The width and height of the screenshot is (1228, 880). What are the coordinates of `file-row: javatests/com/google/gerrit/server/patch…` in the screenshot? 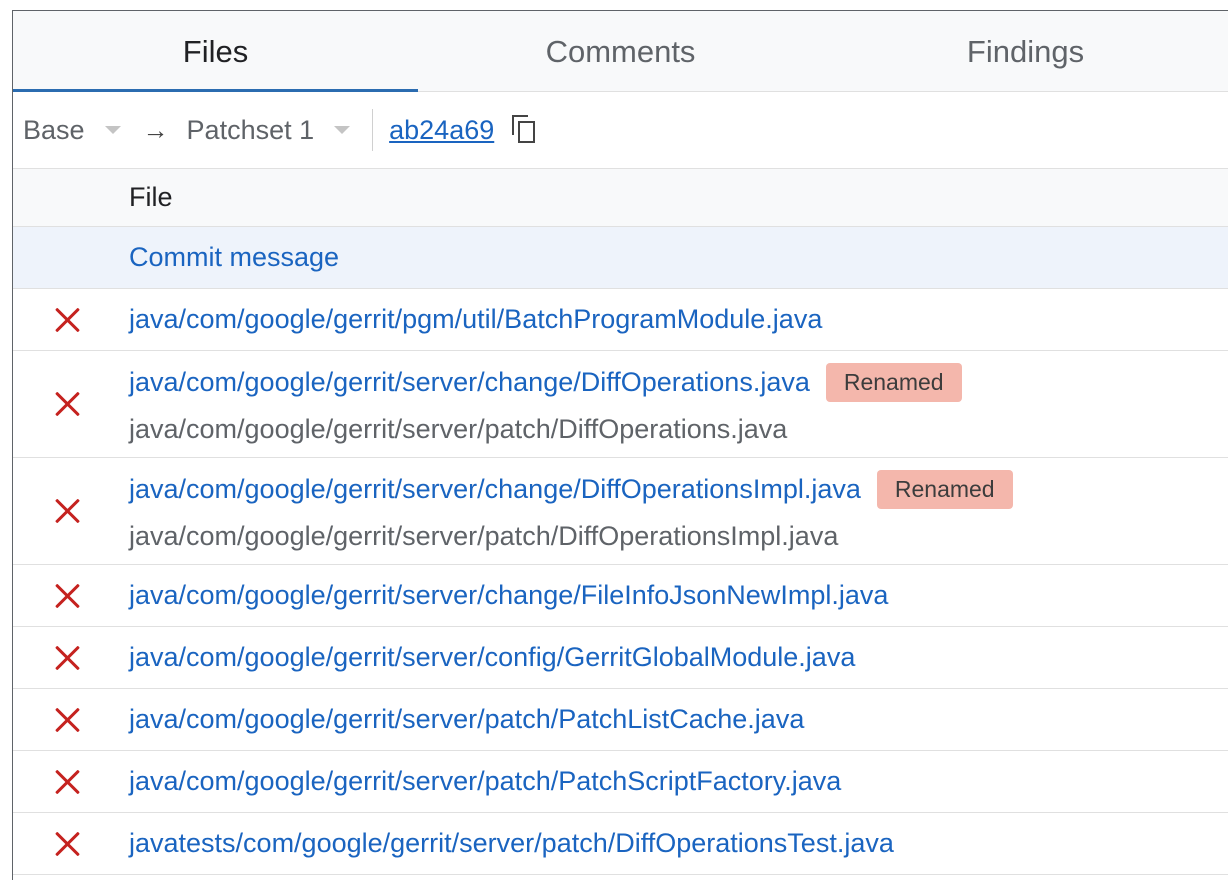 It's located at (620, 844).